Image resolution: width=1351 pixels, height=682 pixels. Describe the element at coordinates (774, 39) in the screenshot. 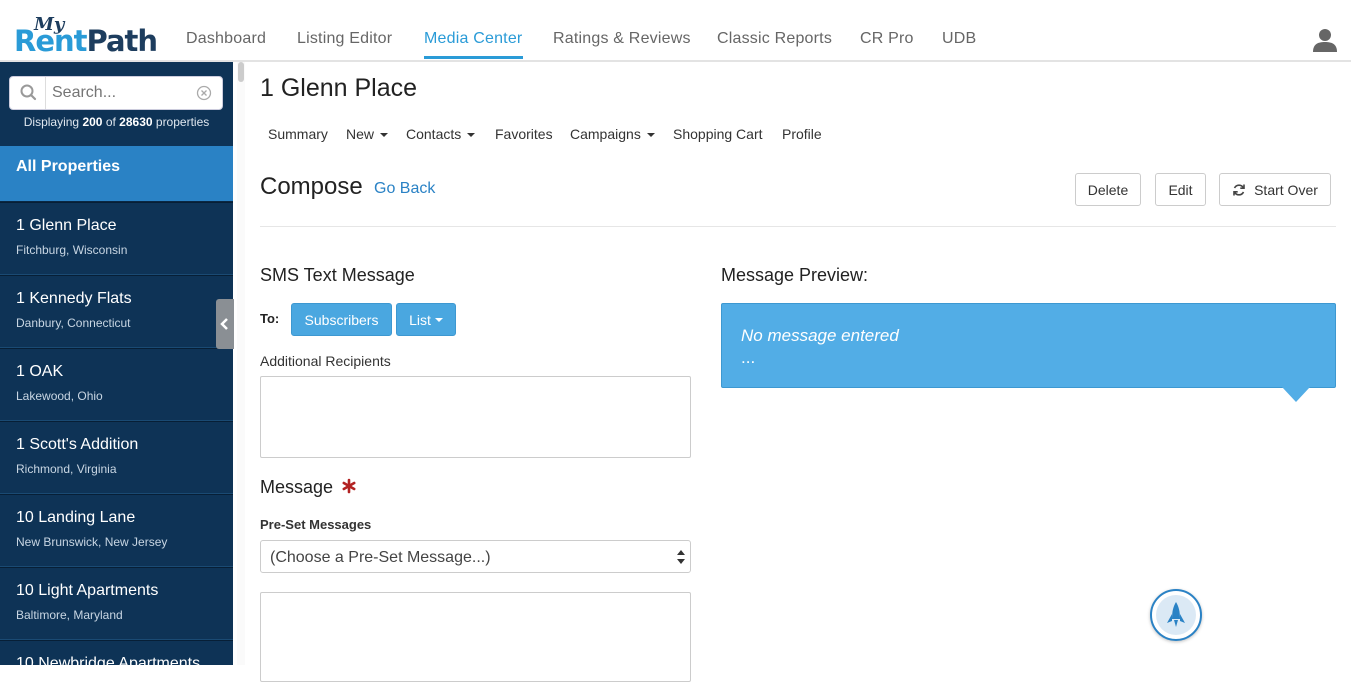

I see `nav-classic-reports: Classic Reports` at that location.